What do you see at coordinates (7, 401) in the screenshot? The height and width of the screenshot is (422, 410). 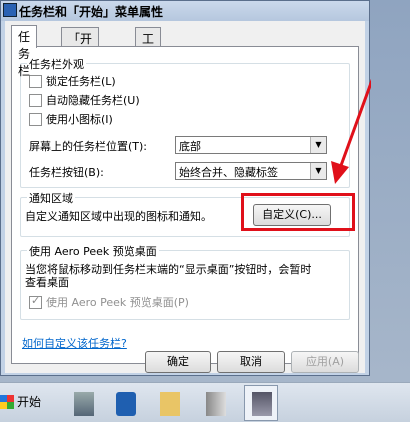 I see `windows-logo-icon` at bounding box center [7, 401].